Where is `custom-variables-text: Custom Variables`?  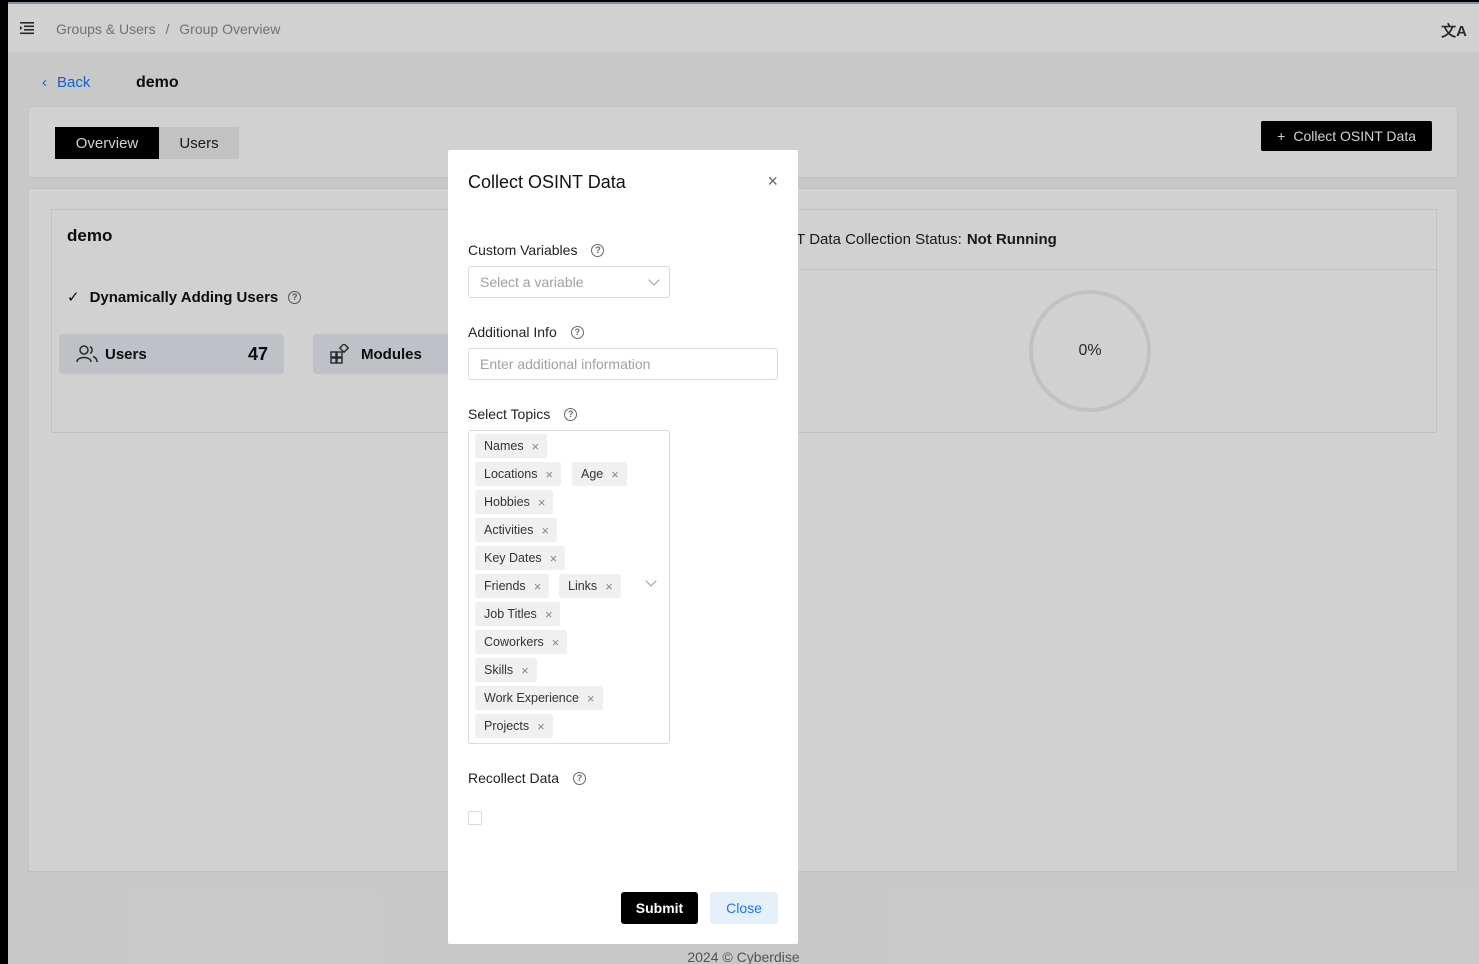 custom-variables-text: Custom Variables is located at coordinates (523, 250).